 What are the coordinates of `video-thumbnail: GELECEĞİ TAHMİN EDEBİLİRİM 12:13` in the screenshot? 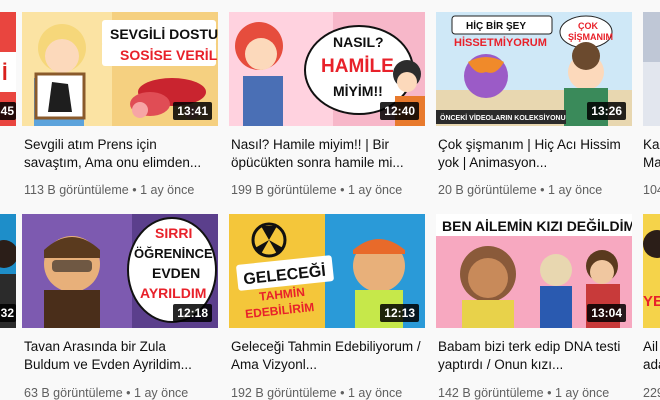 It's located at (327, 271).